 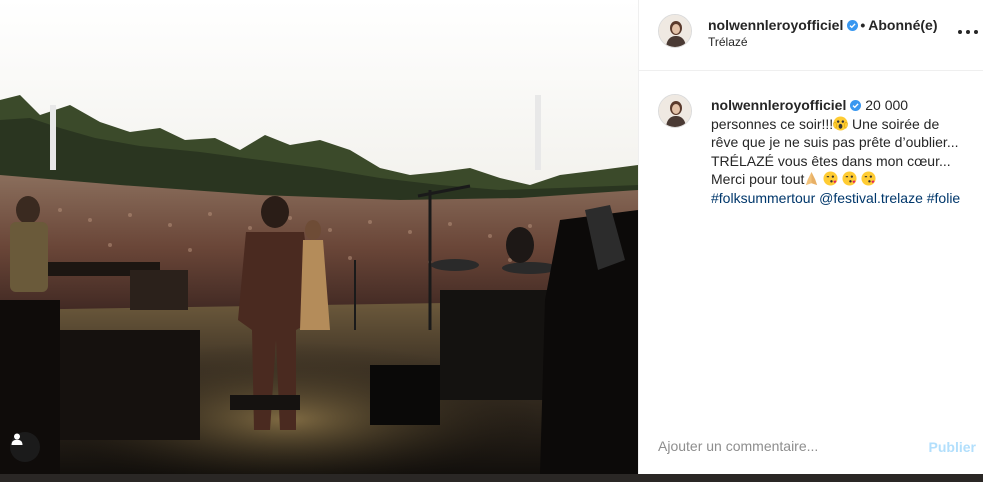 What do you see at coordinates (902, 25) in the screenshot?
I see `follow-status-button: Abonné(e)` at bounding box center [902, 25].